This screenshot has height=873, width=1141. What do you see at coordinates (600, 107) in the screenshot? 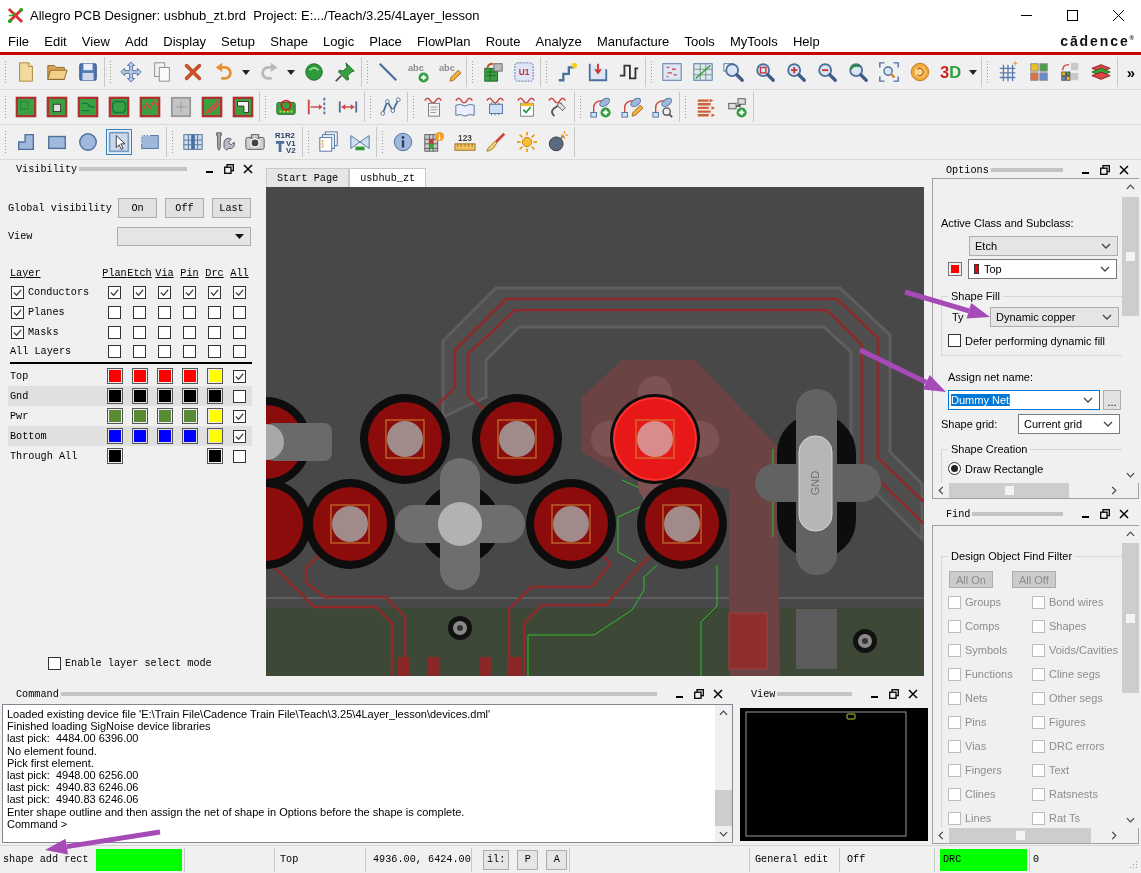
I see `curve-add-icon` at bounding box center [600, 107].